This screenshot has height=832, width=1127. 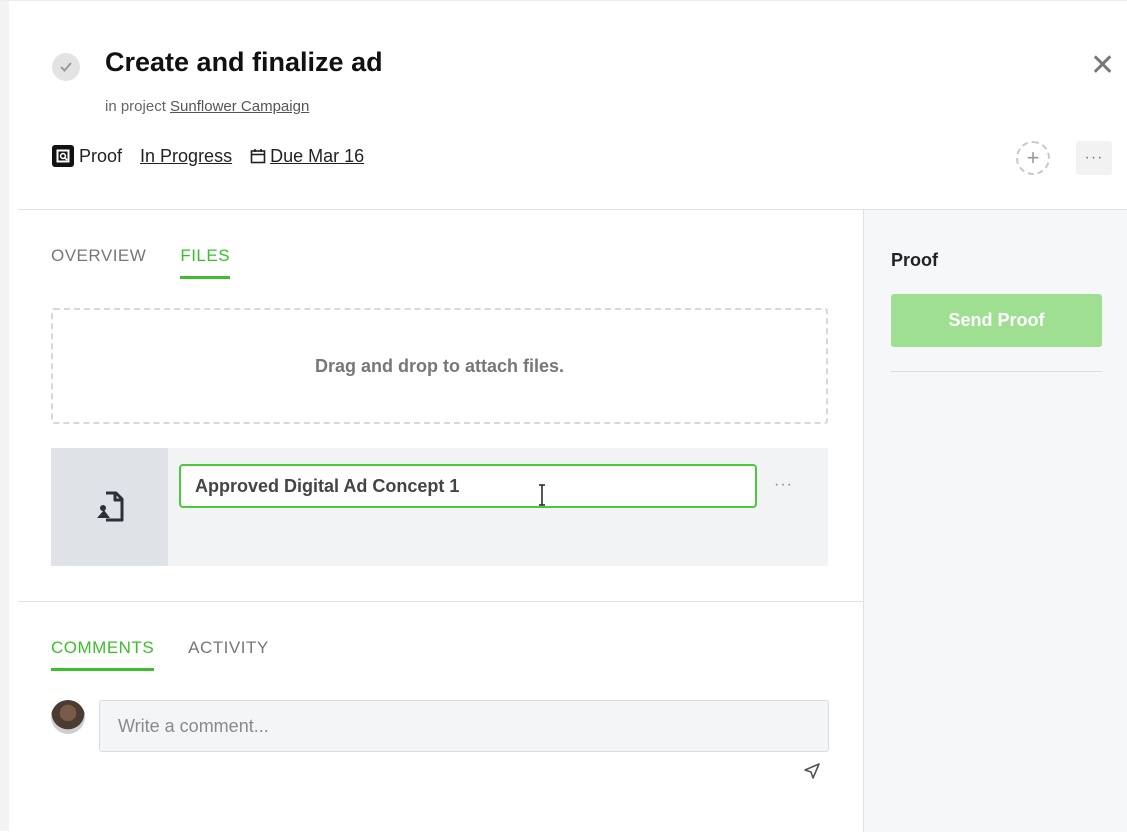 What do you see at coordinates (317, 155) in the screenshot?
I see `due-date-label: Due Mar 16` at bounding box center [317, 155].